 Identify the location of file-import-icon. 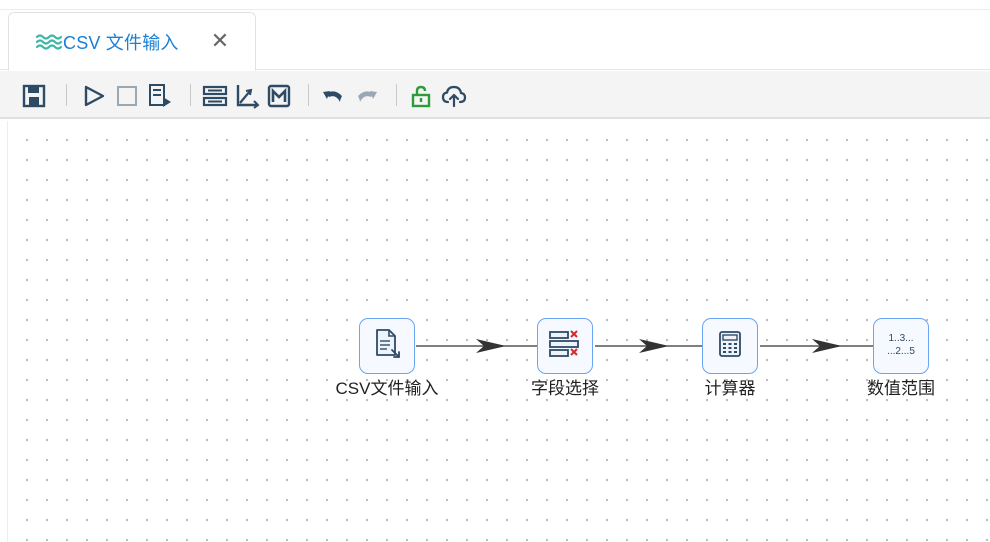
(387, 346).